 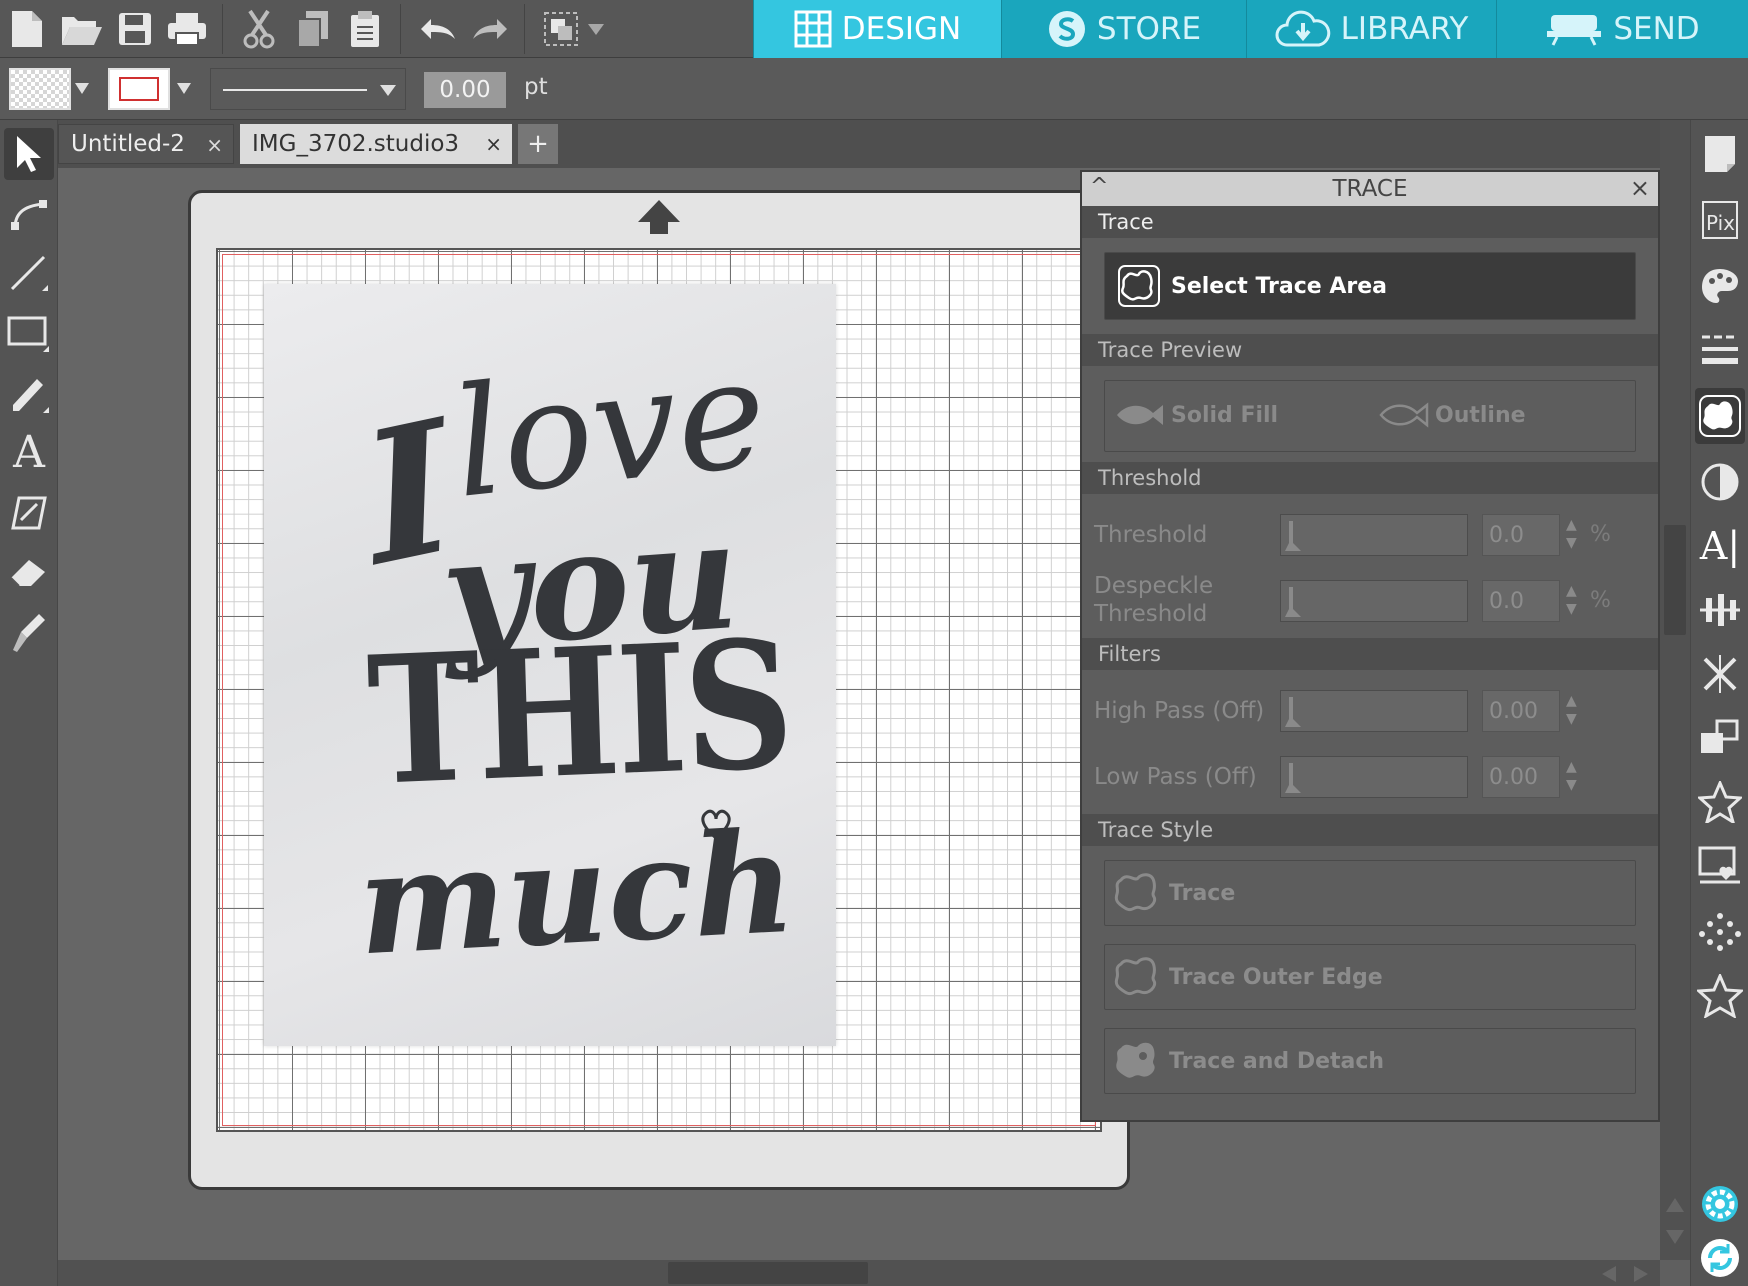 What do you see at coordinates (1675, 1239) in the screenshot?
I see `scroll-down-icon` at bounding box center [1675, 1239].